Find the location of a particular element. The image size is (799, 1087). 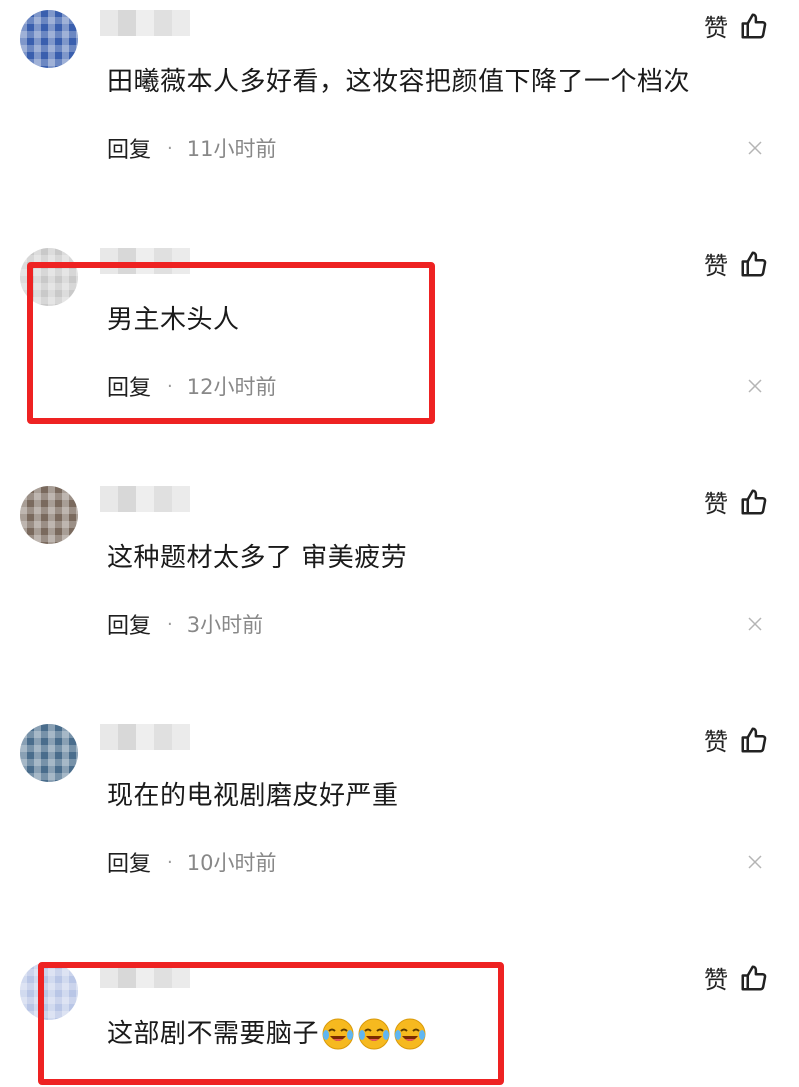

comment-time: 12小时前 is located at coordinates (231, 387).